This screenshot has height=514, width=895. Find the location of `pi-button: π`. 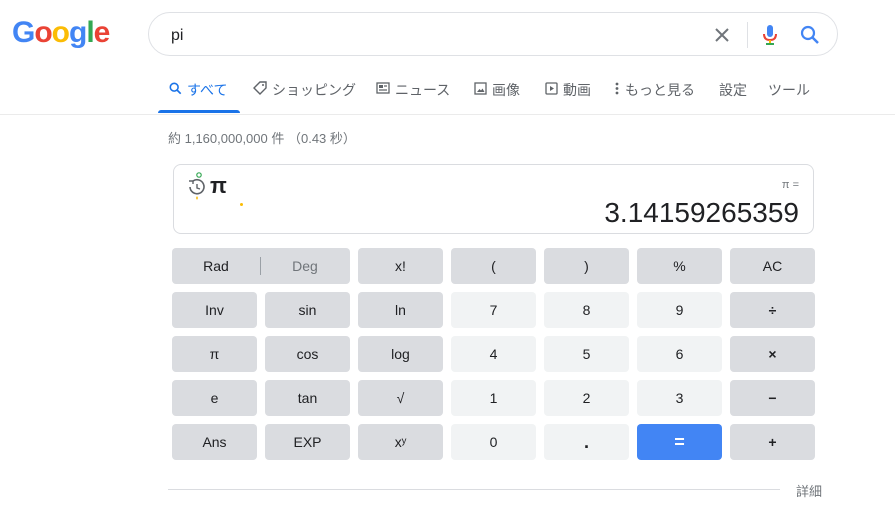

pi-button: π is located at coordinates (214, 354).